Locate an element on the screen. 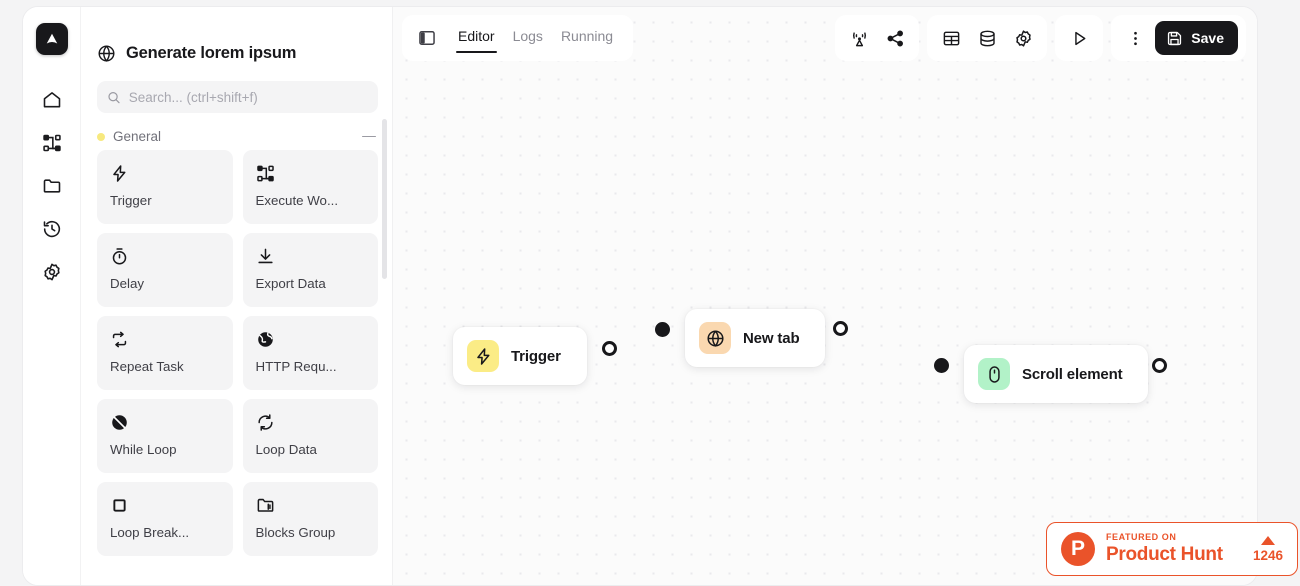  group-label: General is located at coordinates (233, 136).